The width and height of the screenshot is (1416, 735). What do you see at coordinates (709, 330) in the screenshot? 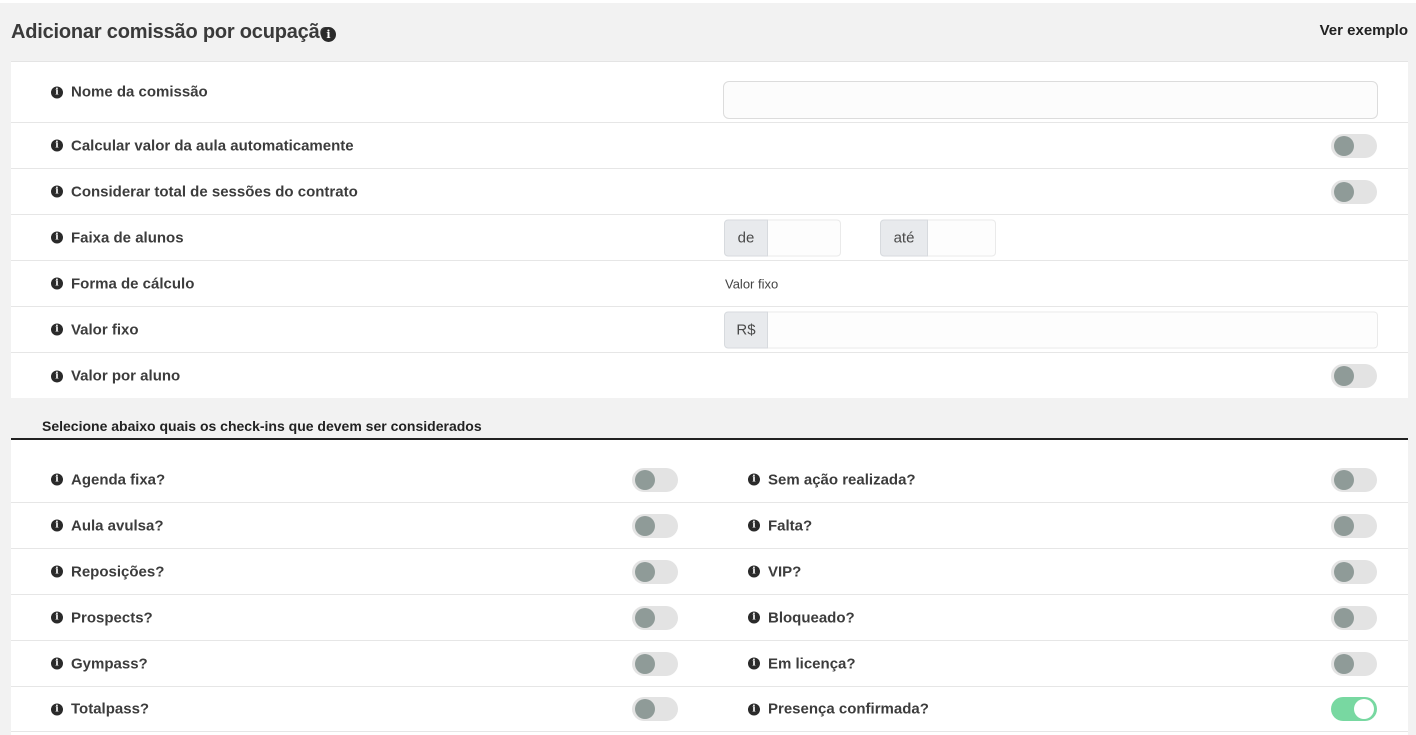
I see `row-valor-fixo: i Valor fixo R$` at bounding box center [709, 330].